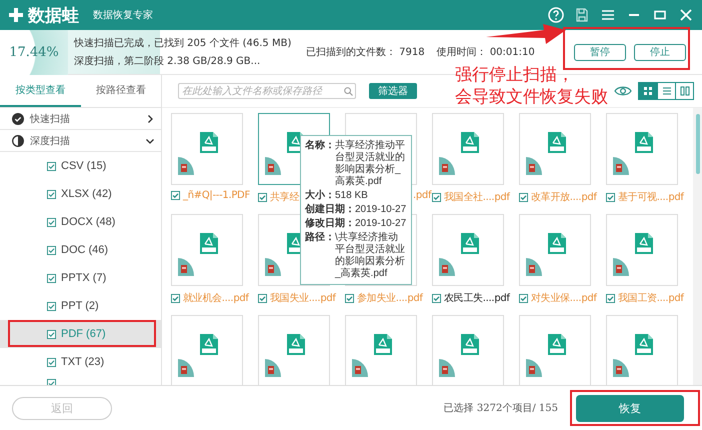 The image size is (702, 430). What do you see at coordinates (53, 15) in the screenshot?
I see `app-name: 数据蛙` at bounding box center [53, 15].